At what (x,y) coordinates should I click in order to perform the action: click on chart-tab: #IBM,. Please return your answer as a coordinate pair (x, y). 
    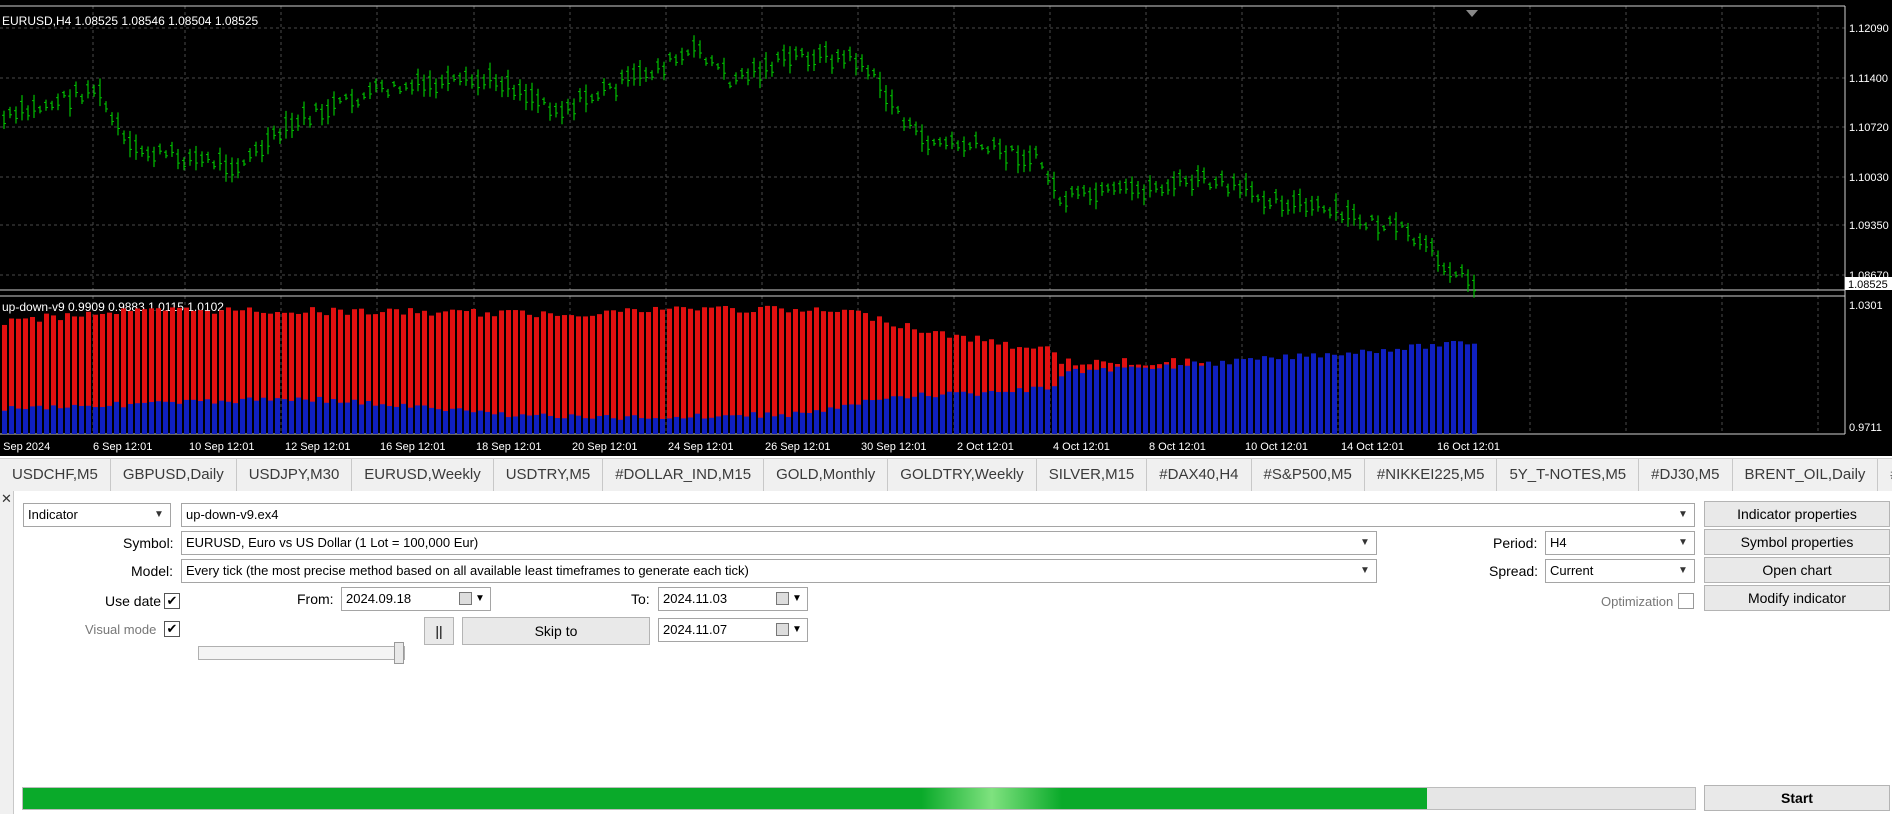
    Looking at the image, I should click on (1885, 475).